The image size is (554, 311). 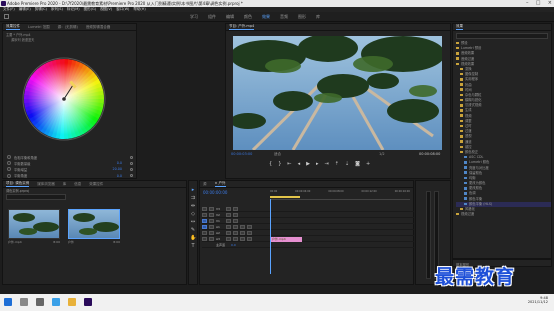 What do you see at coordinates (337, 93) in the screenshot?
I see `program-monitor-video` at bounding box center [337, 93].